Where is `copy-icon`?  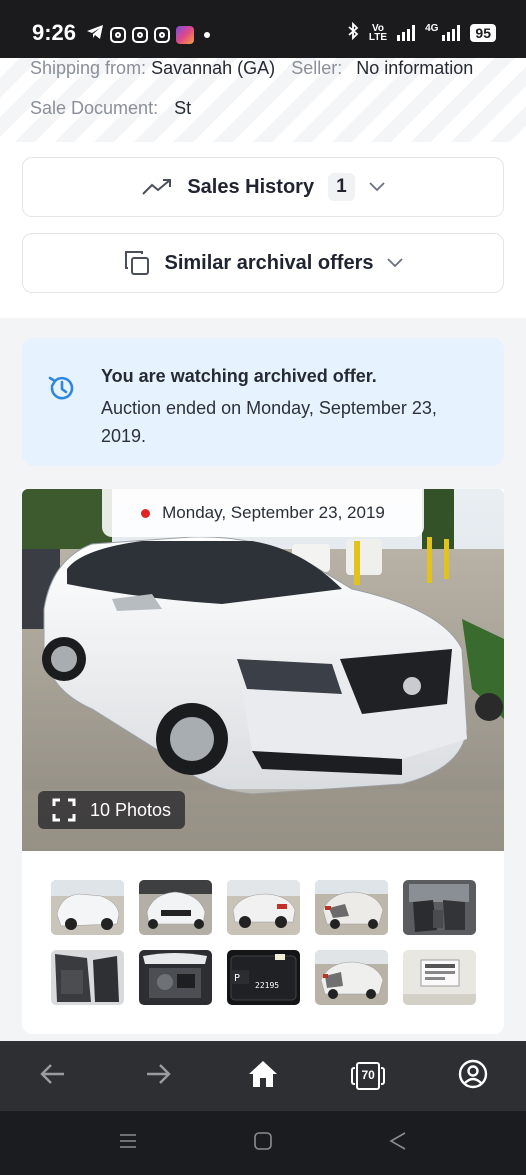
copy-icon is located at coordinates (137, 263).